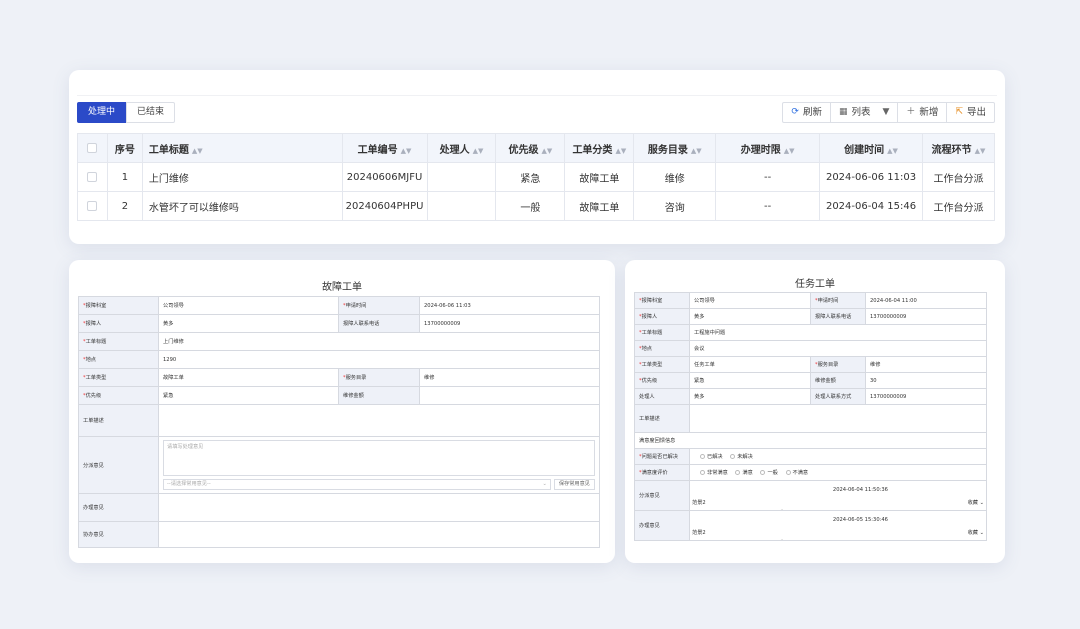 This screenshot has width=1080, height=629. I want to click on opinion-textarea: 请填写处理意见, so click(379, 458).